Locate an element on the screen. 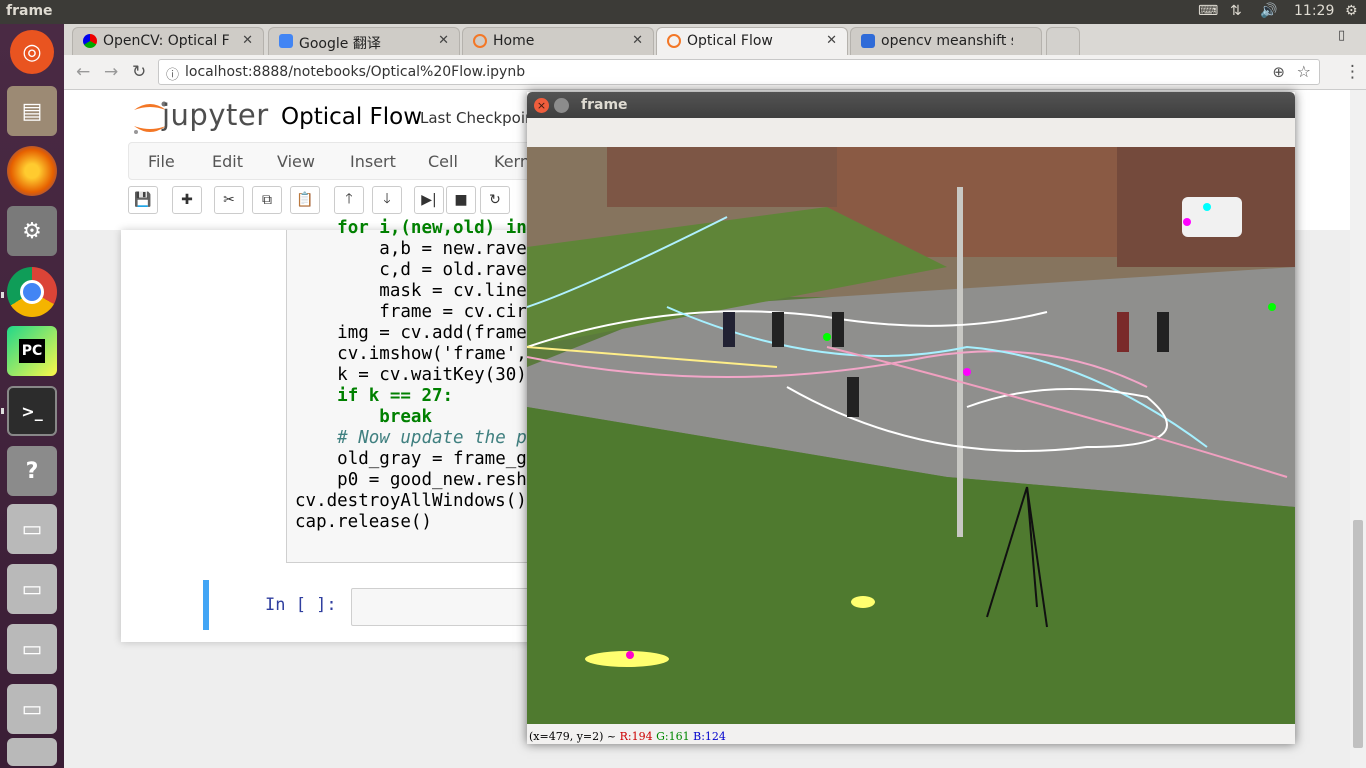  tab-label: Home is located at coordinates (514, 41).